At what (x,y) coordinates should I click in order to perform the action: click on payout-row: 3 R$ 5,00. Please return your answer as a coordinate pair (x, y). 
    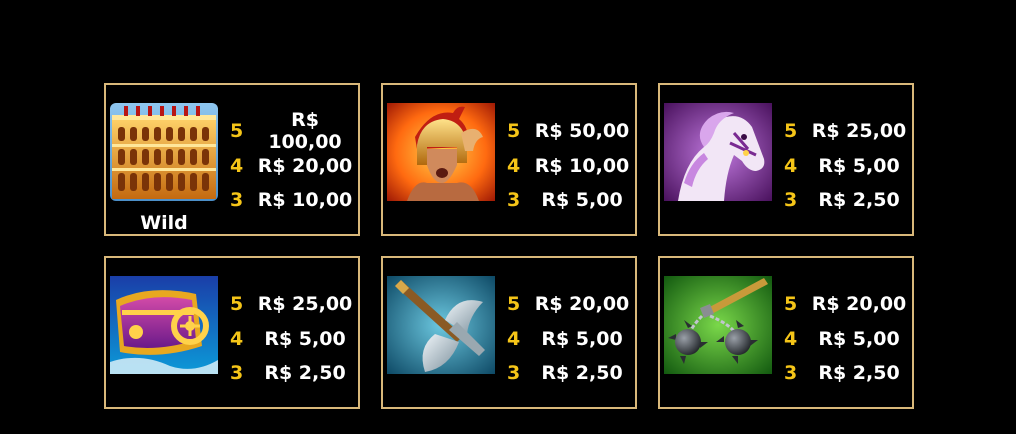
    Looking at the image, I should click on (570, 200).